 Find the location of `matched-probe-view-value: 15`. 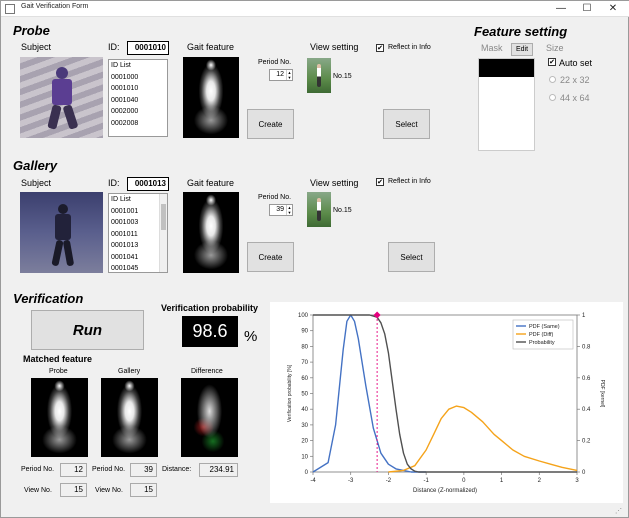

matched-probe-view-value: 15 is located at coordinates (73, 490).